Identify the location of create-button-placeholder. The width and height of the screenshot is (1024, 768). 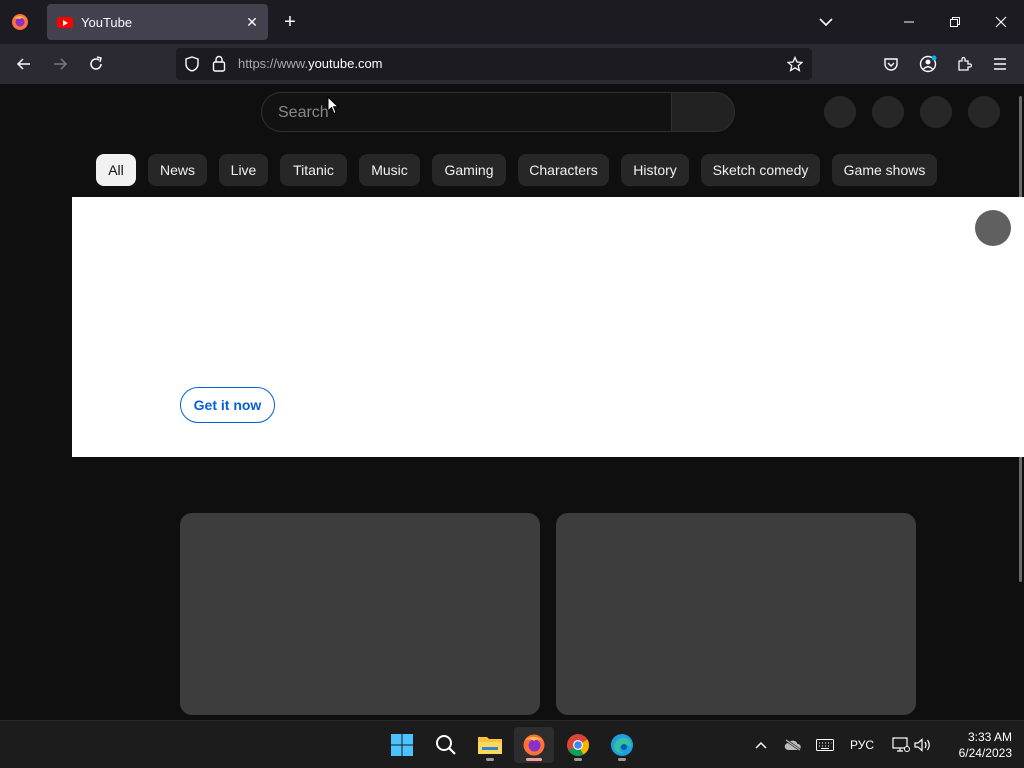
(840, 112).